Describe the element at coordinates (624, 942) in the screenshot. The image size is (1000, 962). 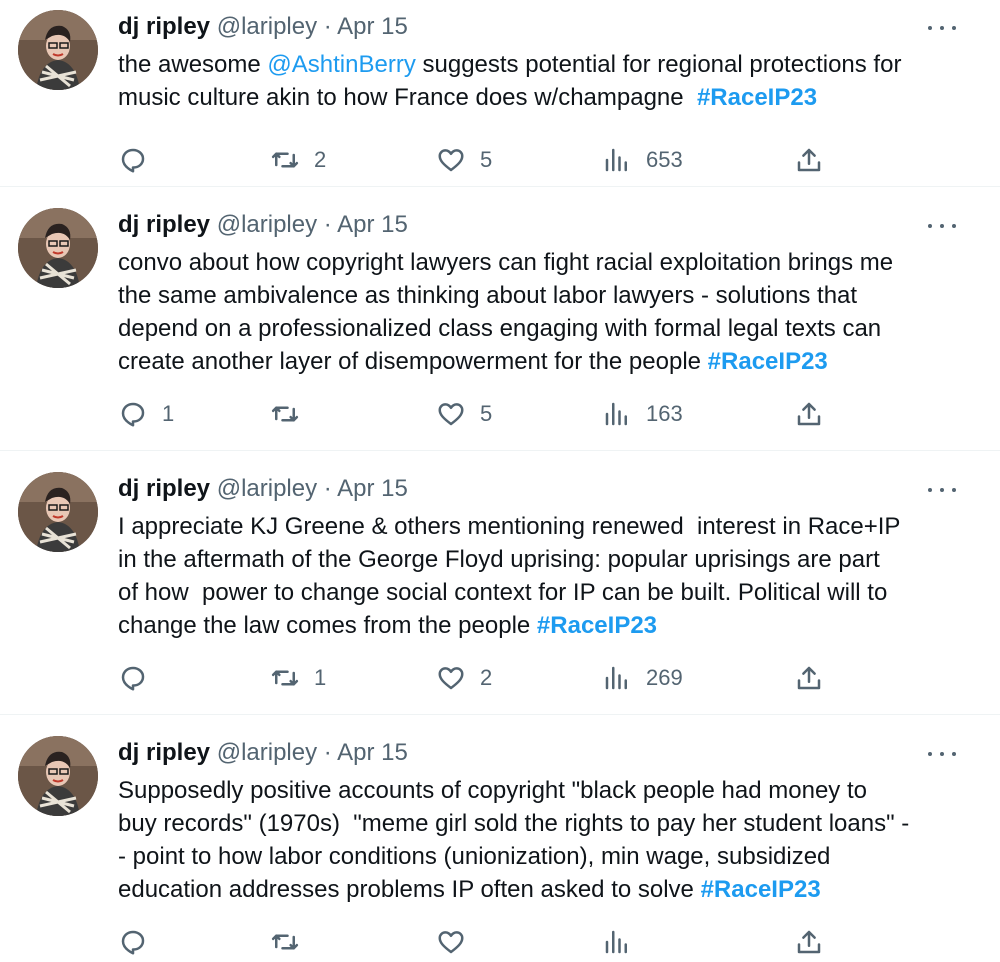
I see `views-button` at that location.